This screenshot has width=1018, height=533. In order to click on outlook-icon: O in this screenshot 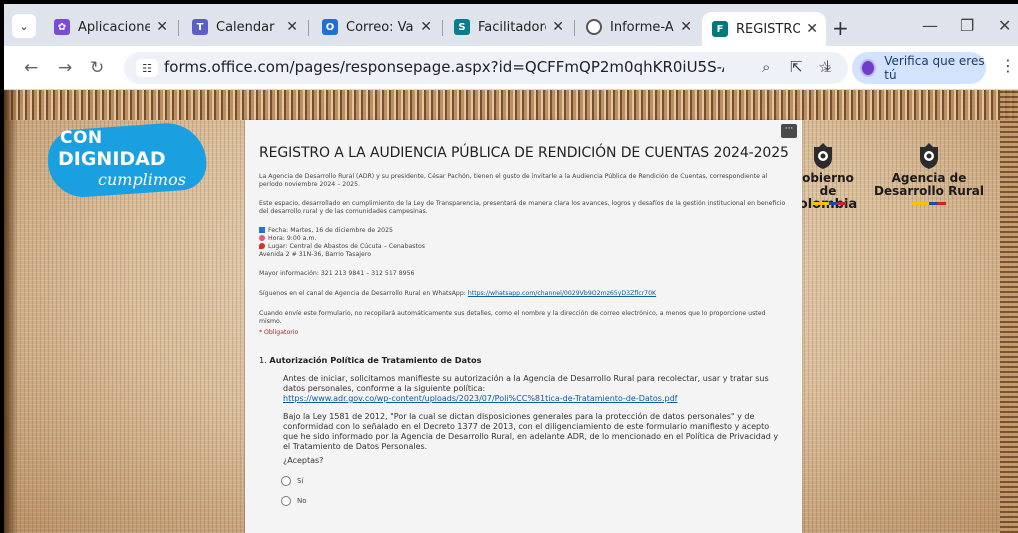, I will do `click(330, 27)`.